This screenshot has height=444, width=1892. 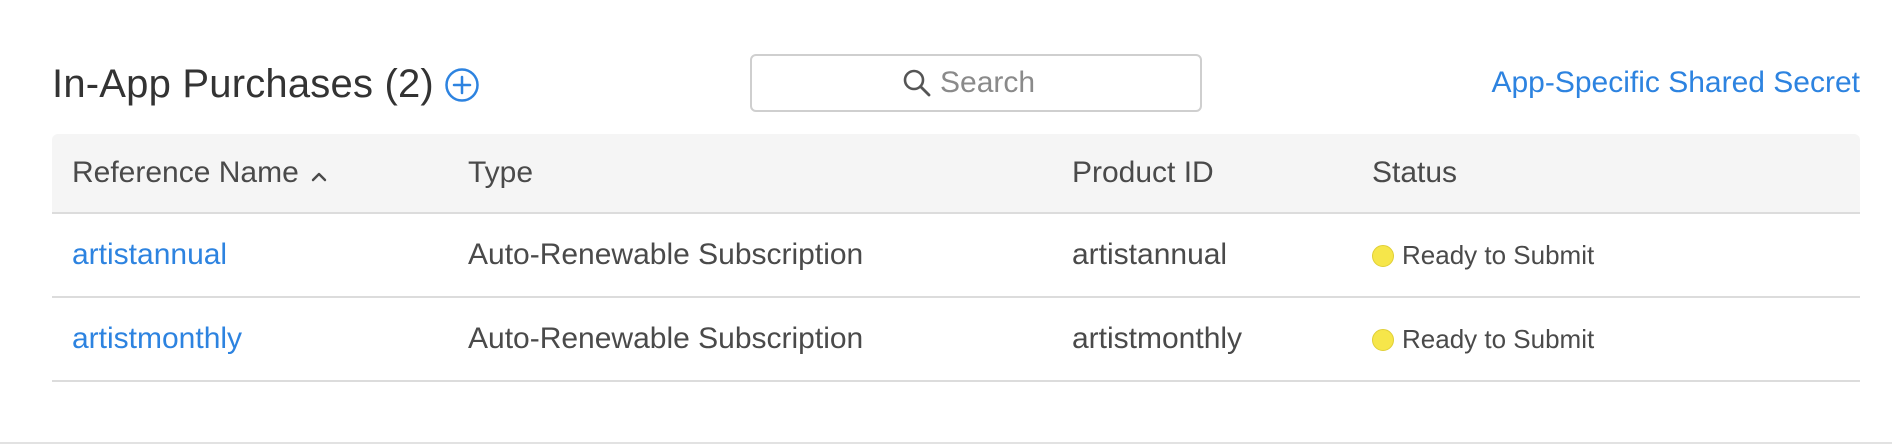 I want to click on column-header-label: Reference Name, so click(x=185, y=172).